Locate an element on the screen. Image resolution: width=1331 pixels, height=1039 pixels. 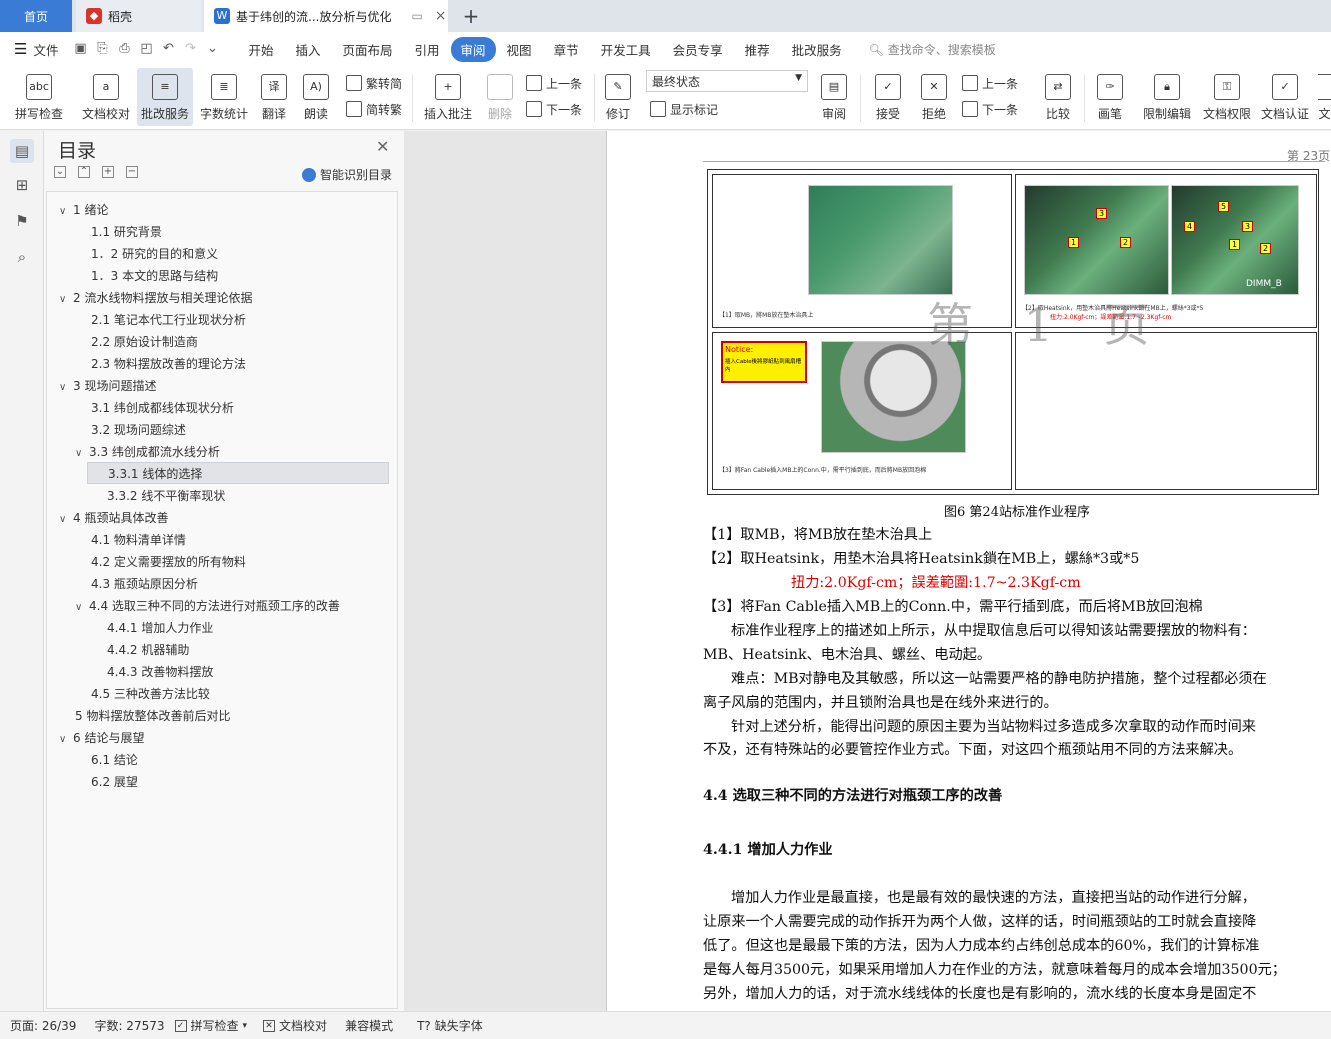
export-icon: ⎘ is located at coordinates (102, 49).